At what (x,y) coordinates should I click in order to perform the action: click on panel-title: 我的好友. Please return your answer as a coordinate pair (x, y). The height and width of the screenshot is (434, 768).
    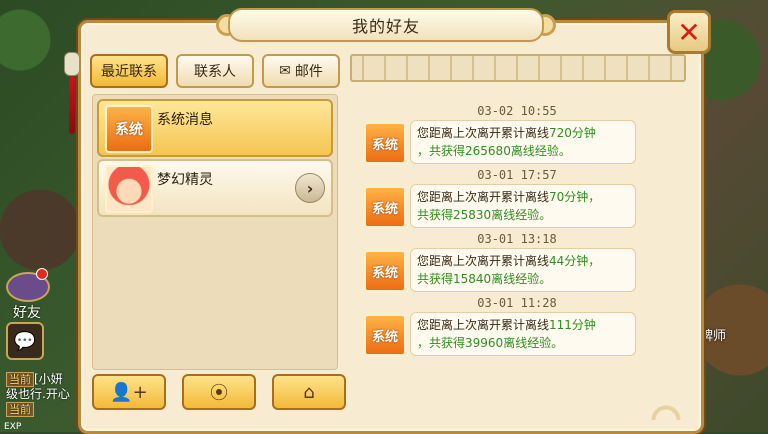
    Looking at the image, I should click on (385, 26).